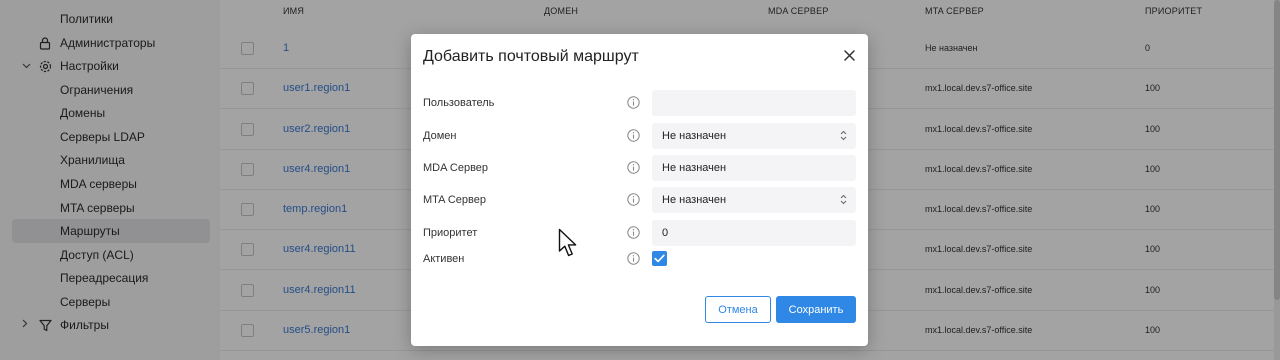 This screenshot has width=1280, height=360. I want to click on field-label-user: Пользователь, so click(459, 103).